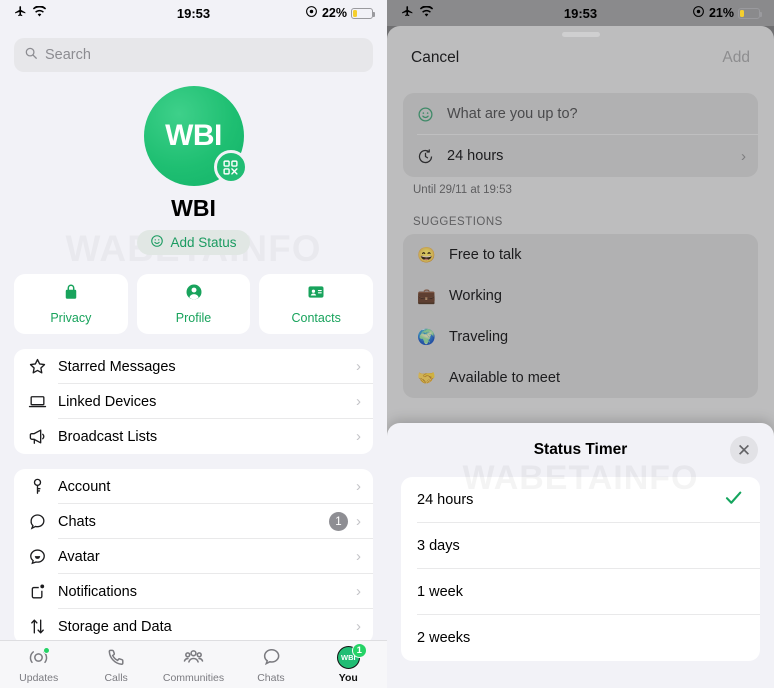  I want to click on status-text-input: What are you up to?, so click(580, 114).